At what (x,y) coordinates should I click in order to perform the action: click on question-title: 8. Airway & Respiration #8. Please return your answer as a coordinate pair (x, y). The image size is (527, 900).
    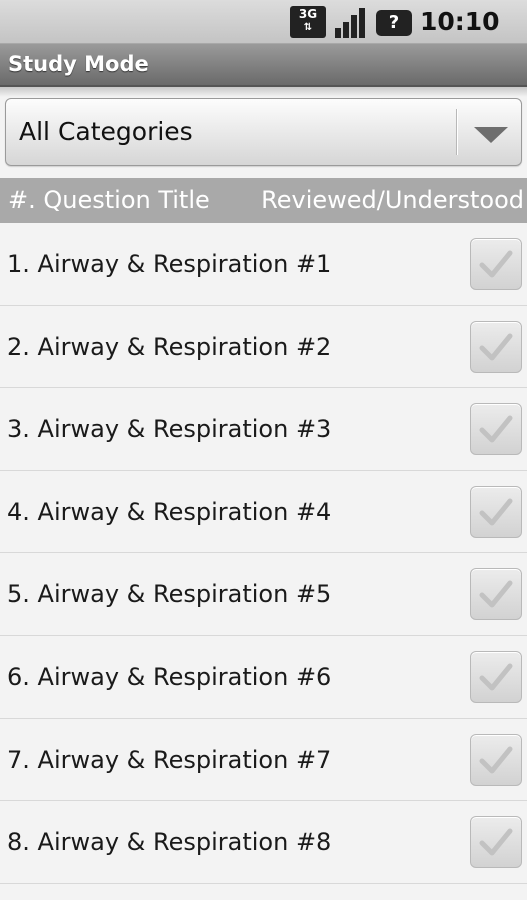
    Looking at the image, I should click on (169, 842).